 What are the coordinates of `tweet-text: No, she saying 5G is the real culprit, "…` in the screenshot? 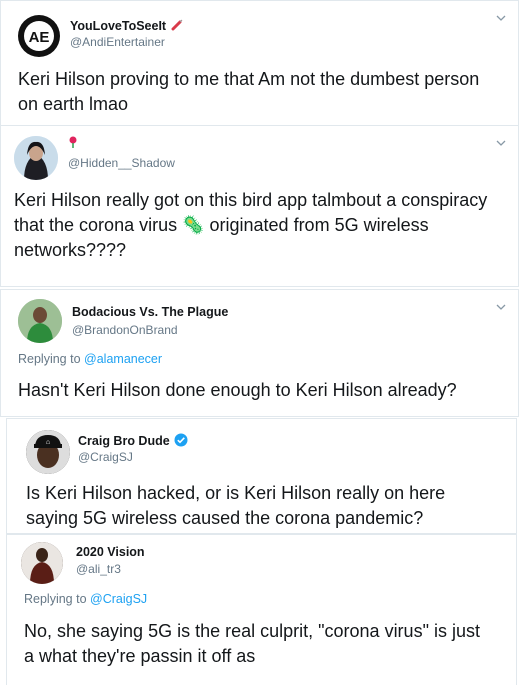 It's located at (252, 643).